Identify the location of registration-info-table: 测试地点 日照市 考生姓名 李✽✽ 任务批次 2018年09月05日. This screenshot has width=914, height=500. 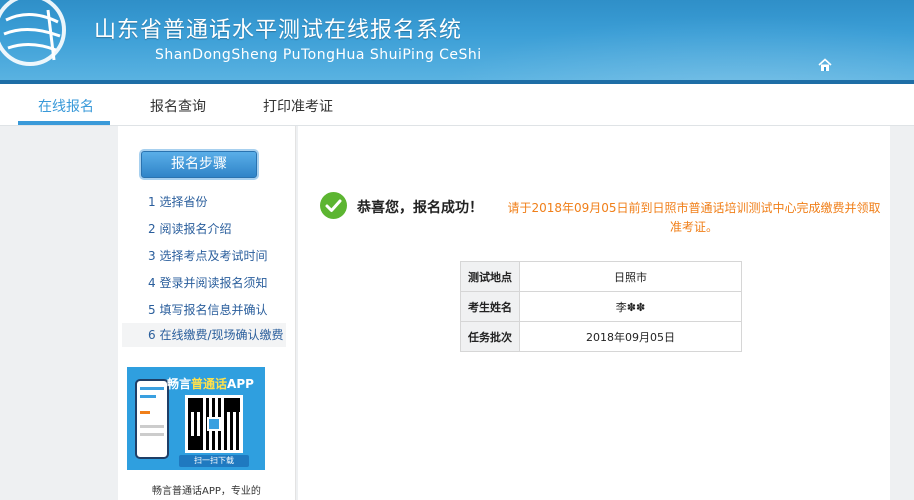
(601, 306).